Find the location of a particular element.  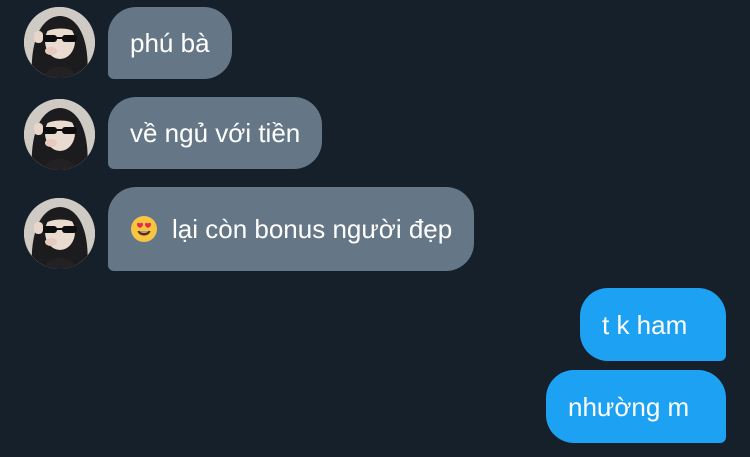

message-text: về ngủ với tiền is located at coordinates (215, 133).